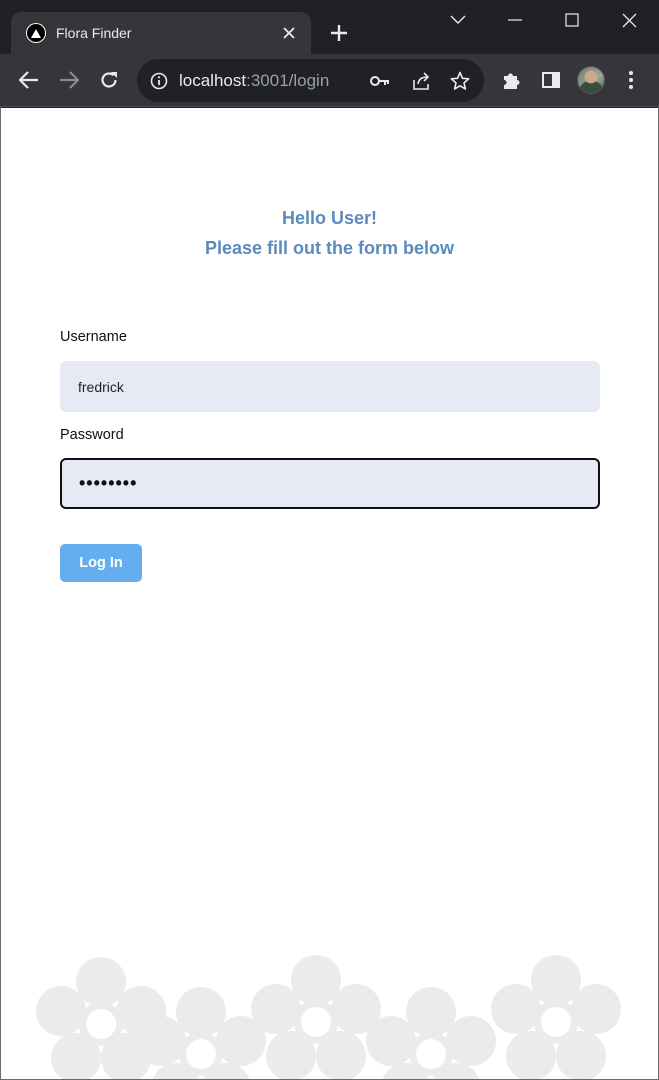  Describe the element at coordinates (92, 435) in the screenshot. I see `password-label: Password` at that location.